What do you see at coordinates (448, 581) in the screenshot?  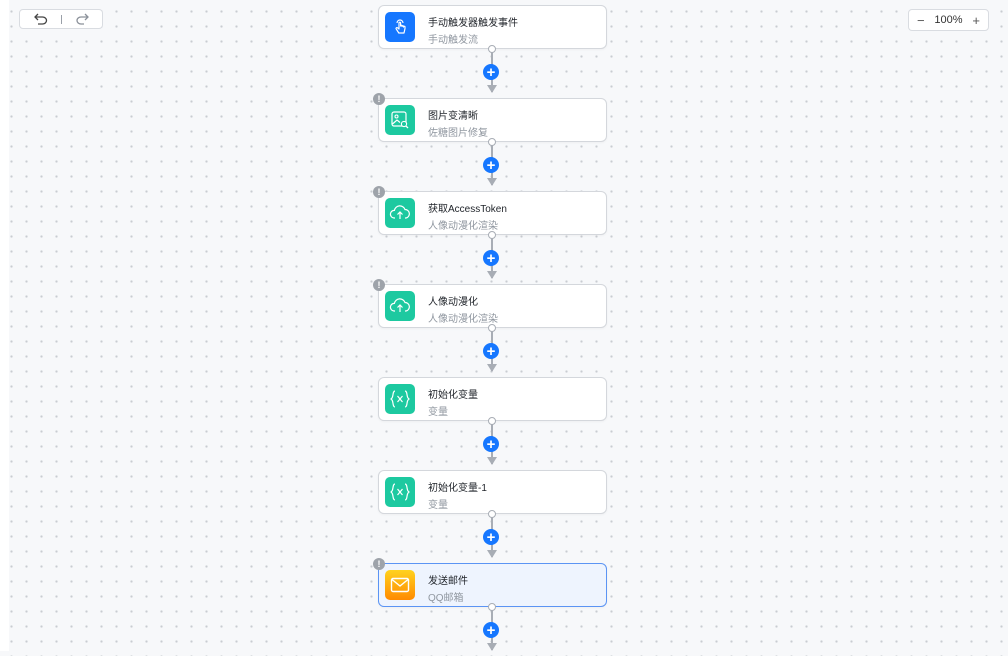 I see `node-title: 发送邮件` at bounding box center [448, 581].